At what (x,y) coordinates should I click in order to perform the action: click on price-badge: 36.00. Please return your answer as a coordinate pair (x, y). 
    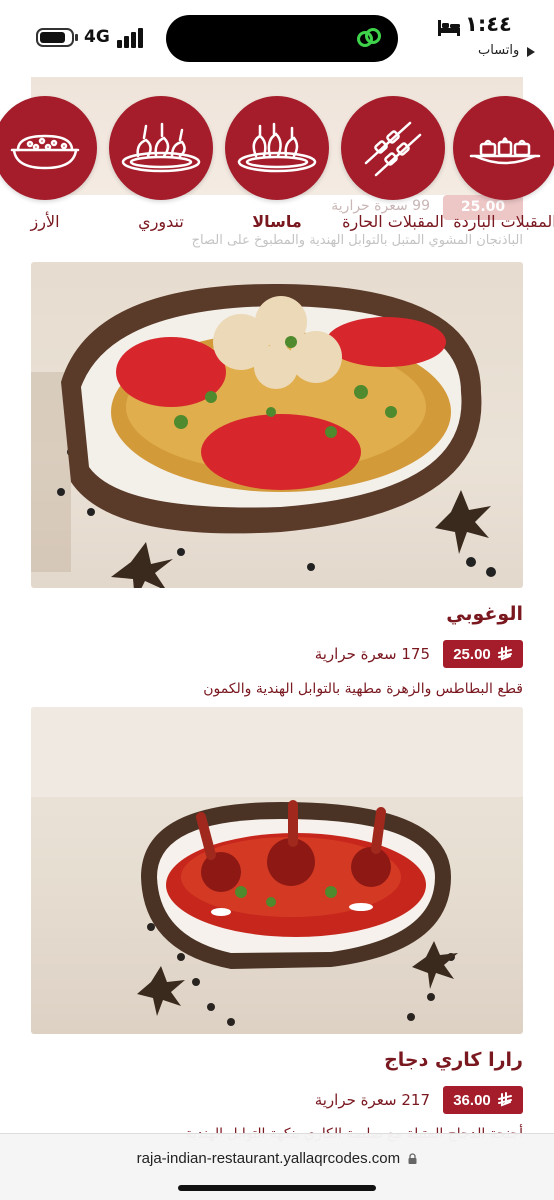
    Looking at the image, I should click on (483, 1100).